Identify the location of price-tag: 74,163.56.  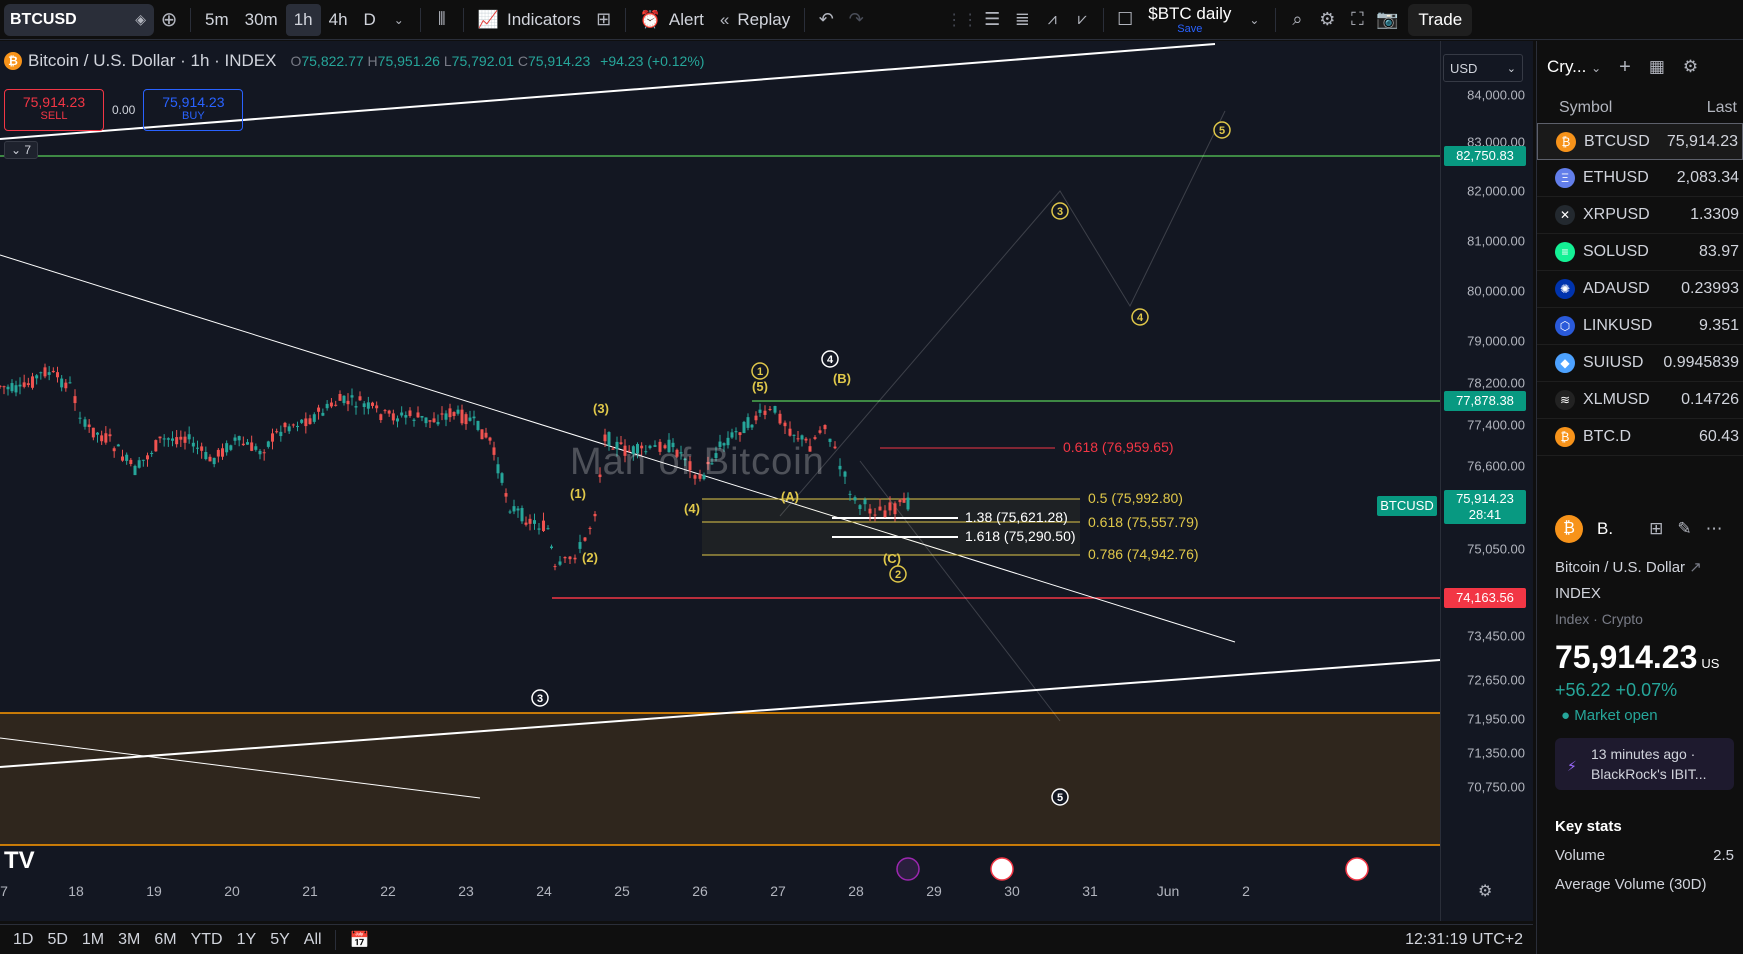
(1485, 598).